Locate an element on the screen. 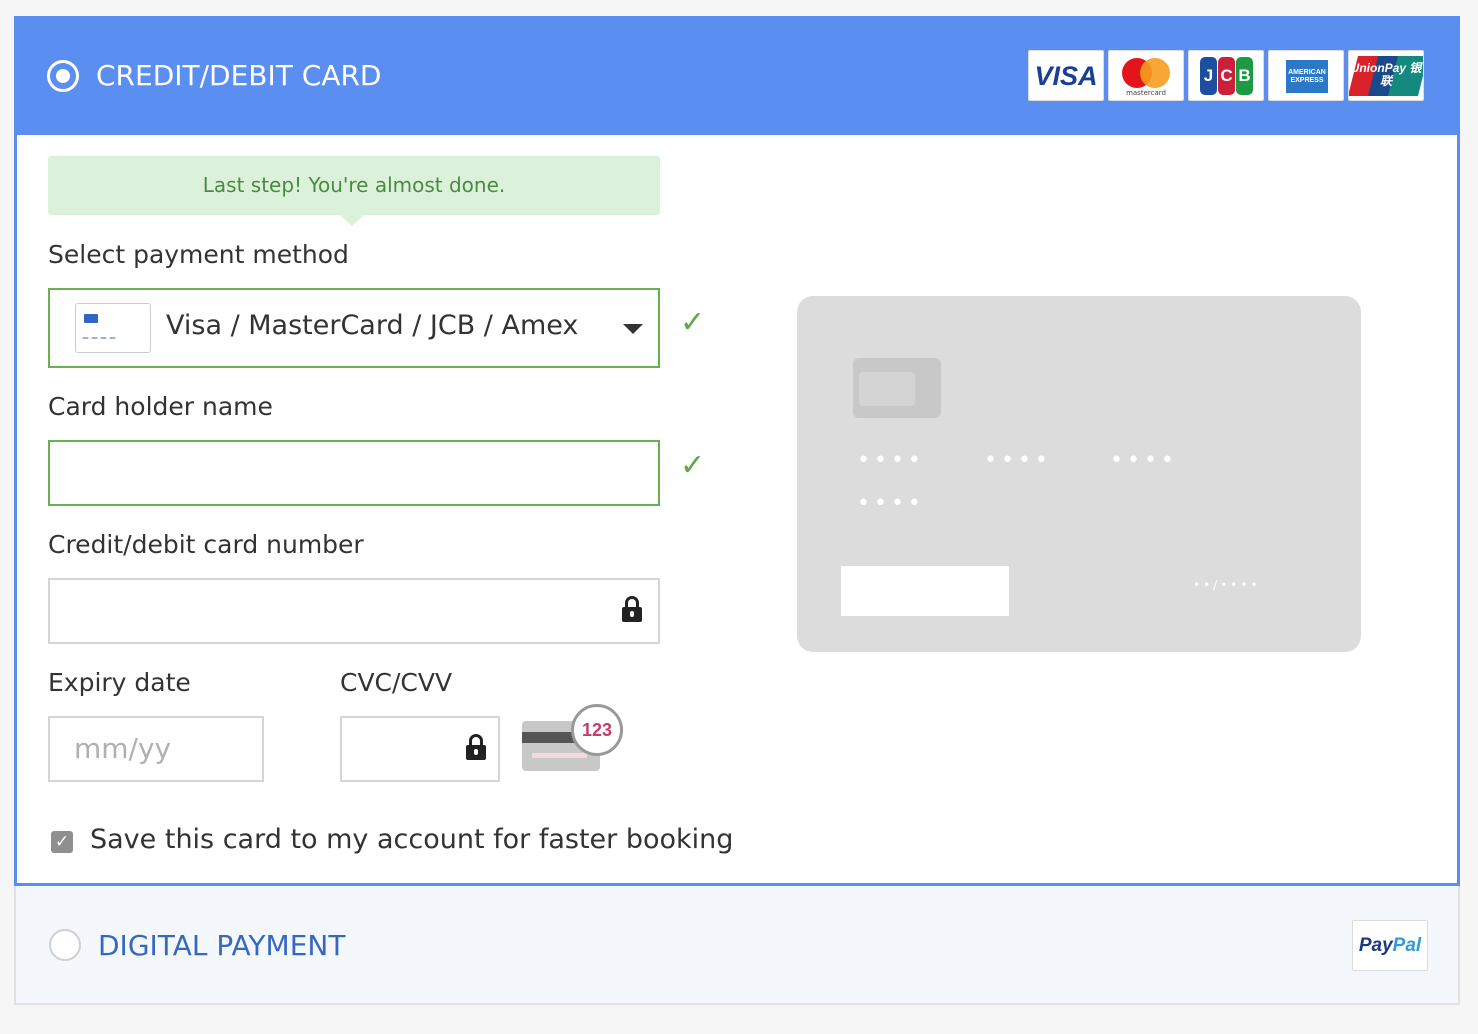 Image resolution: width=1478 pixels, height=1034 pixels. cvc-input is located at coordinates (420, 749).